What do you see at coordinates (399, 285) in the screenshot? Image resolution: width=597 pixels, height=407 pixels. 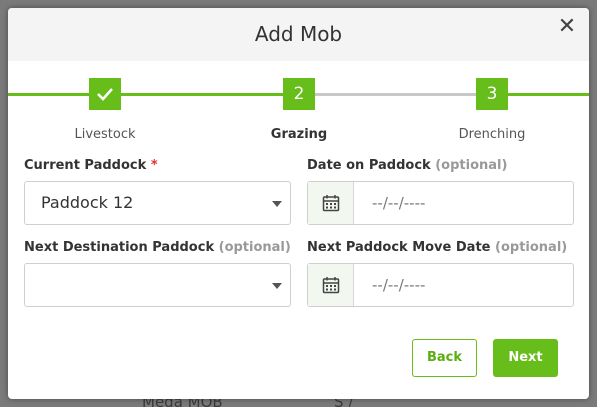 I see `next-move-date-value: --/--/----` at bounding box center [399, 285].